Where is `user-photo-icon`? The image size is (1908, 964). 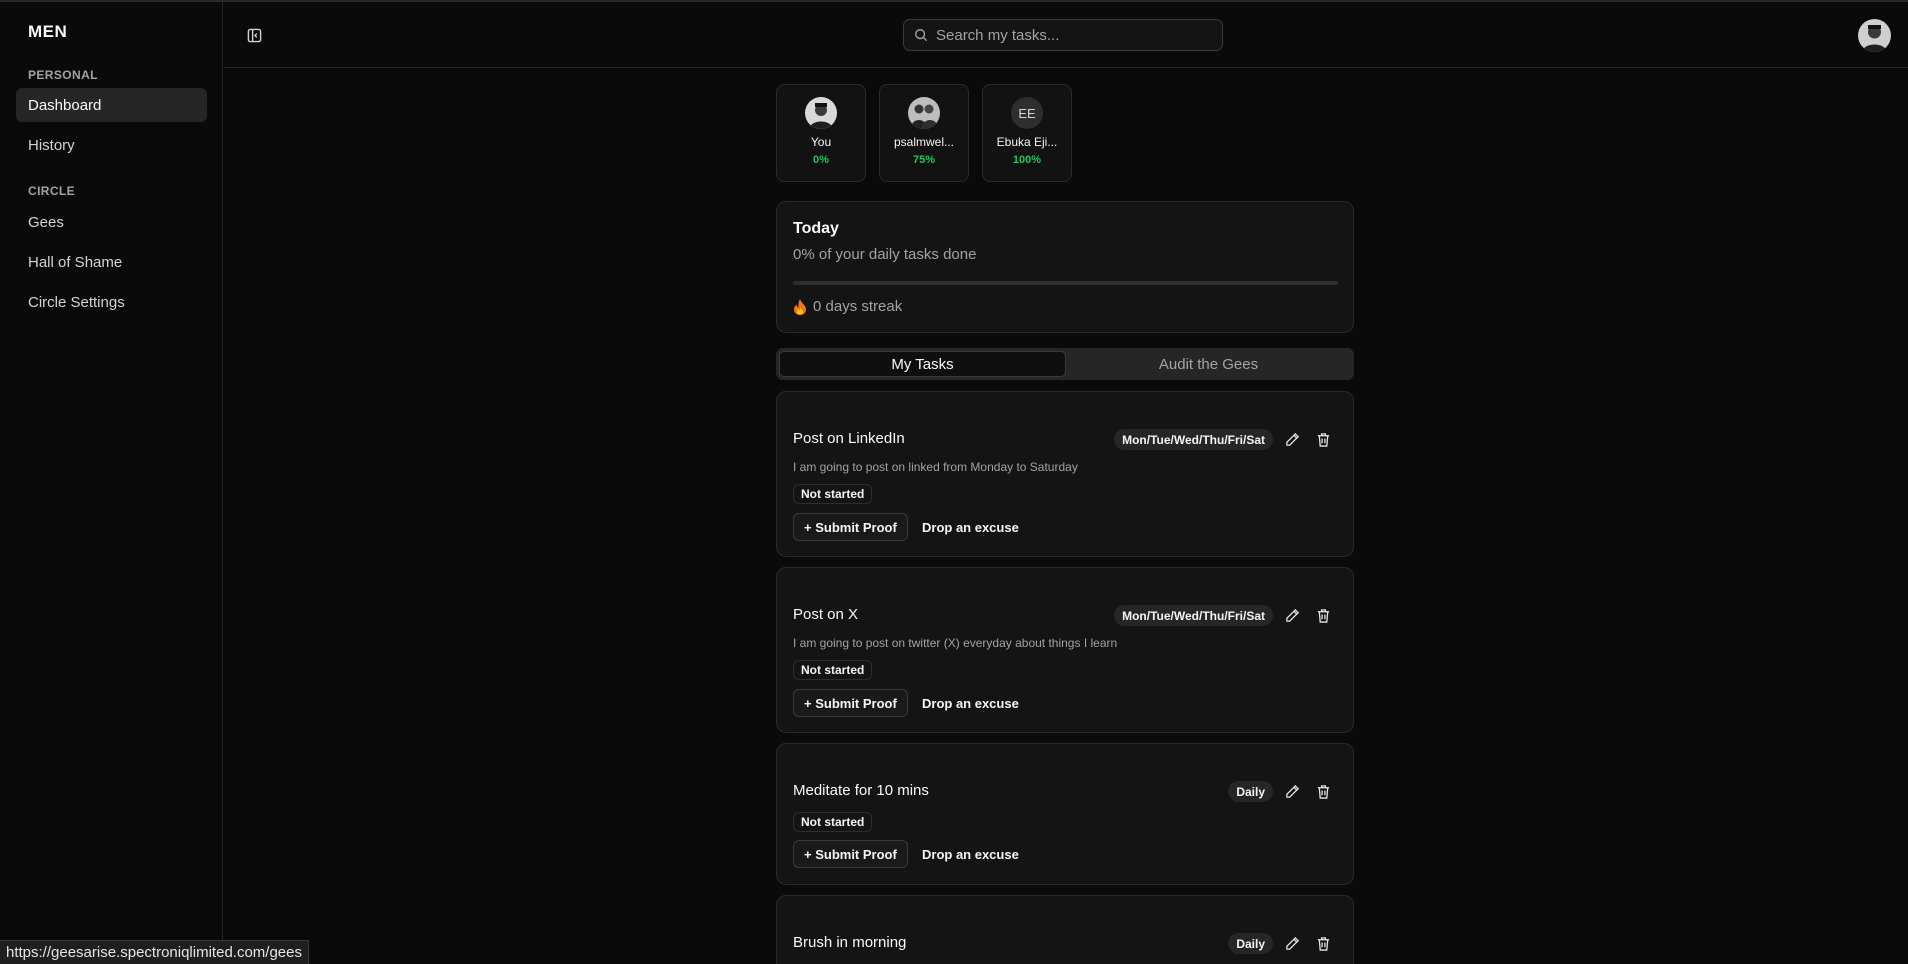 user-photo-icon is located at coordinates (1874, 35).